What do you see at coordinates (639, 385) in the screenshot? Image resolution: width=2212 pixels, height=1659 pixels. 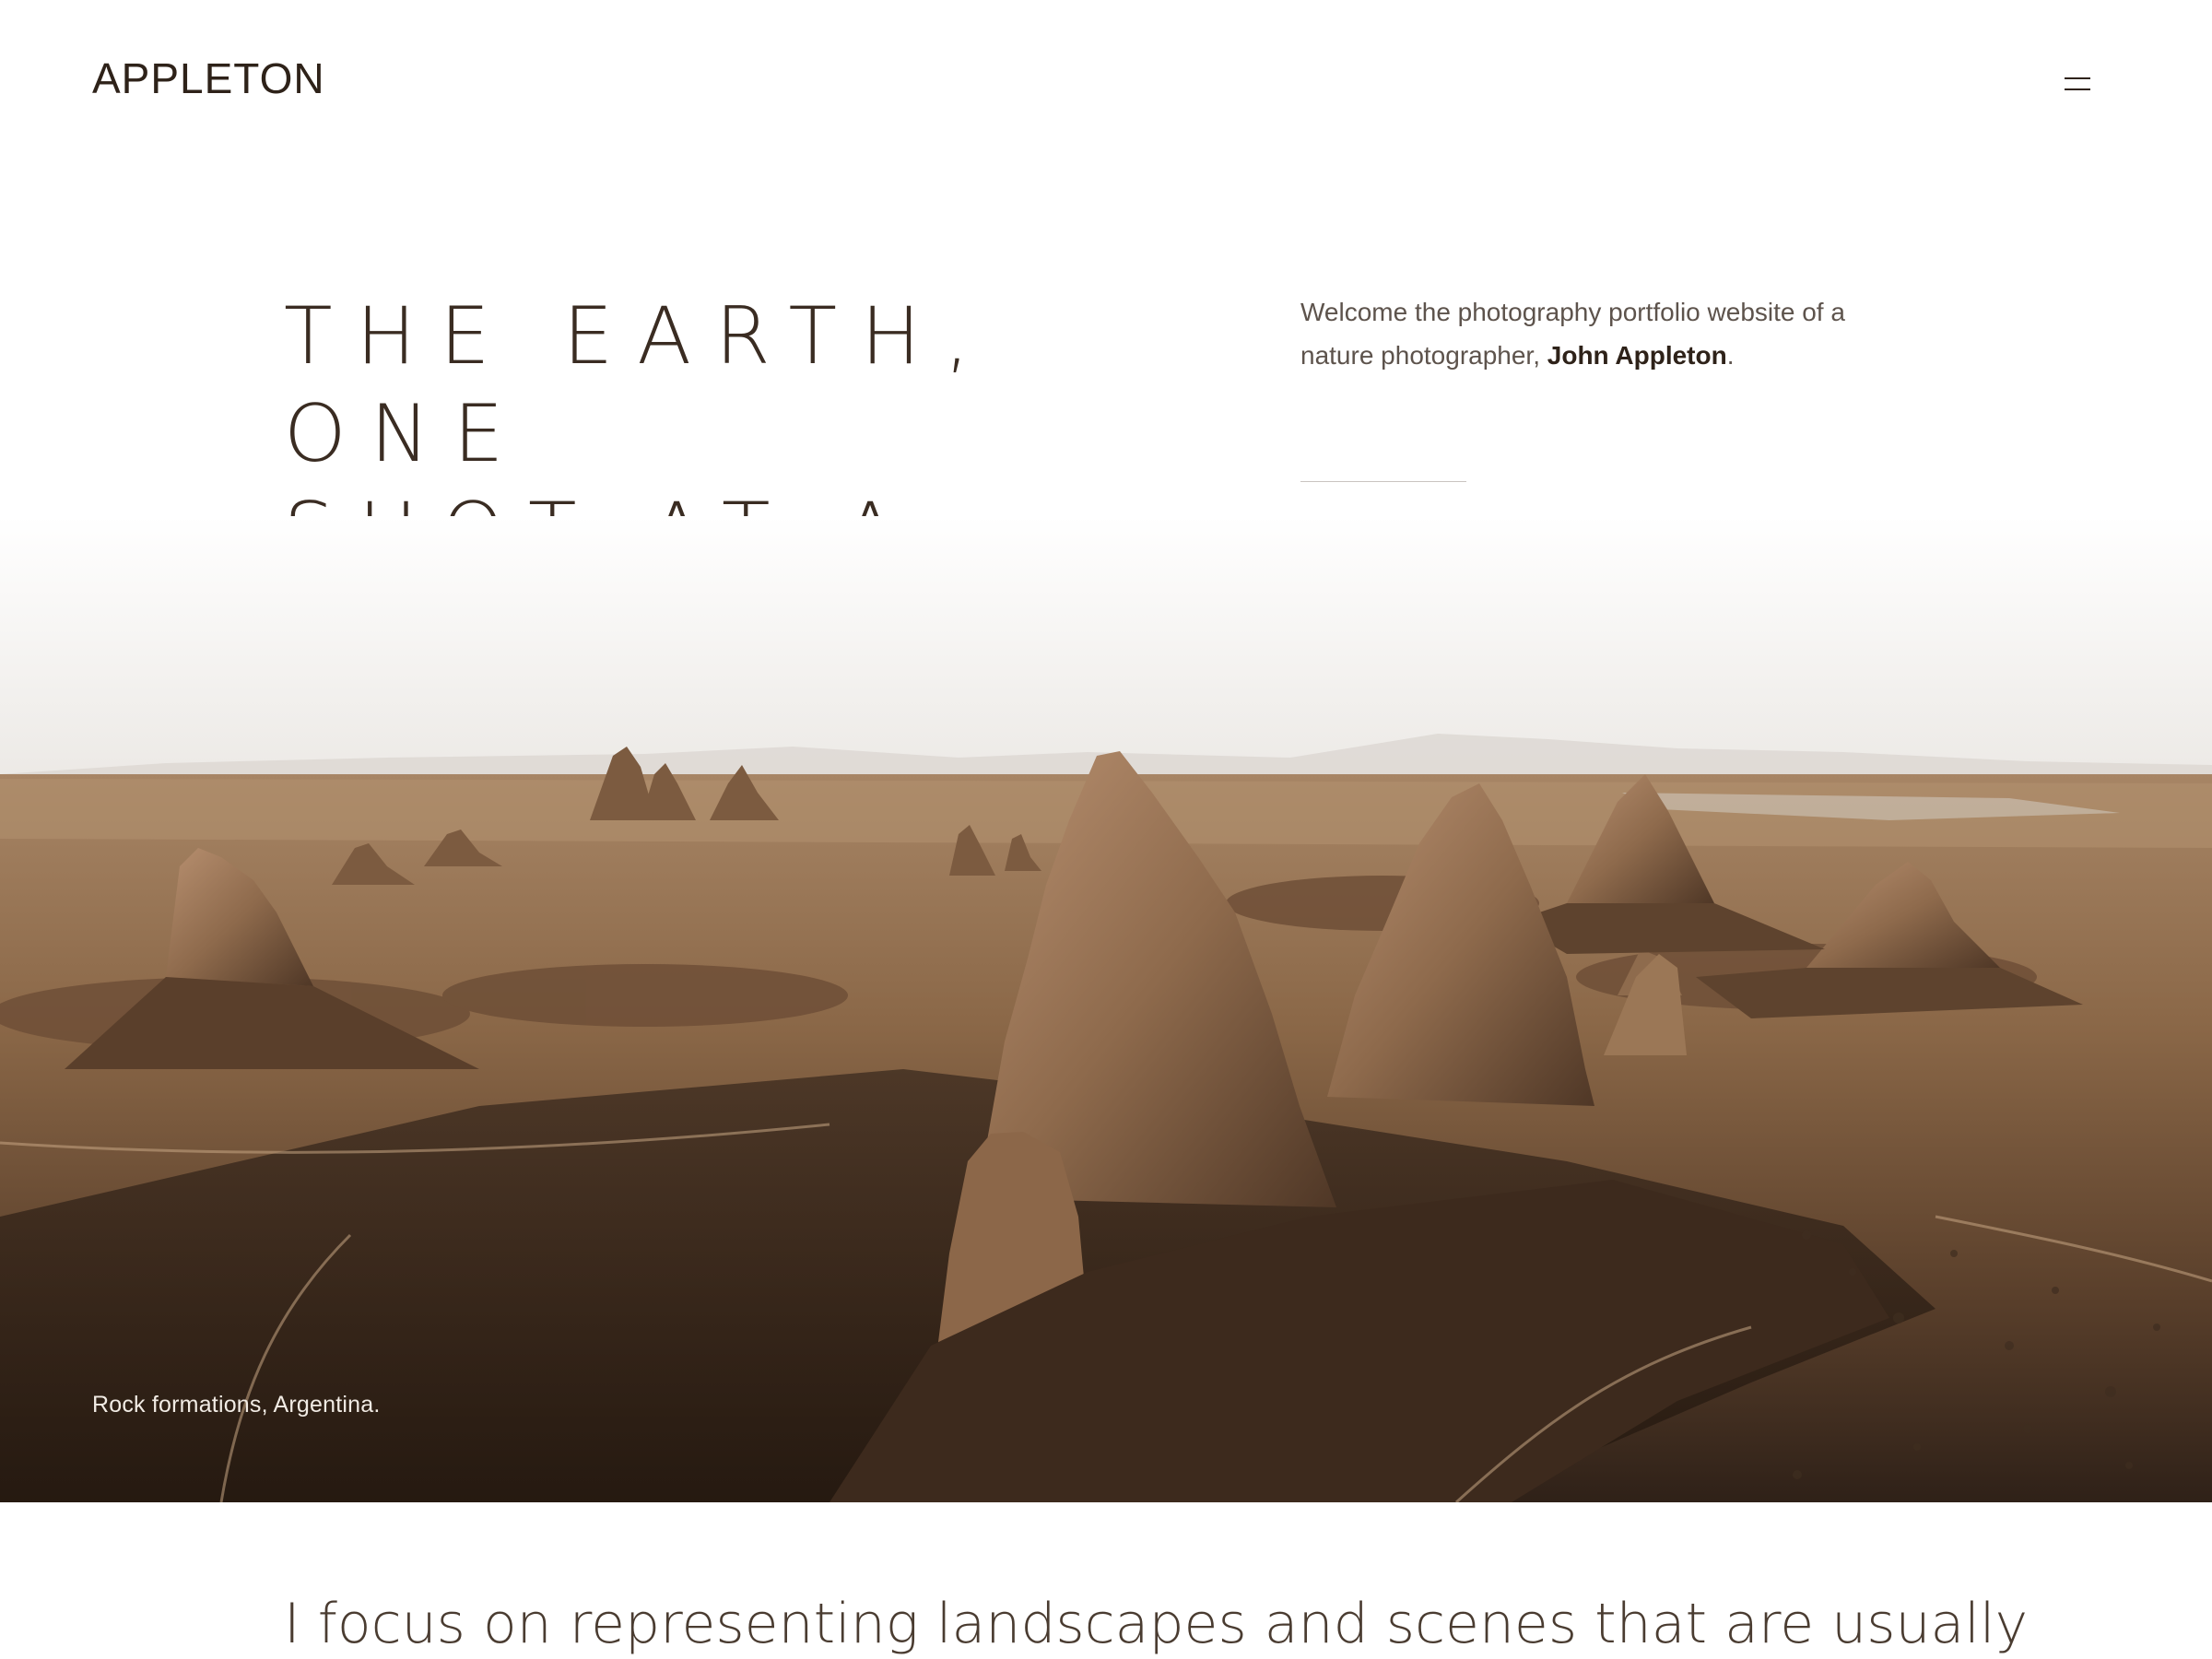 I see `headline-line-1: THE EARTH, ONE` at bounding box center [639, 385].